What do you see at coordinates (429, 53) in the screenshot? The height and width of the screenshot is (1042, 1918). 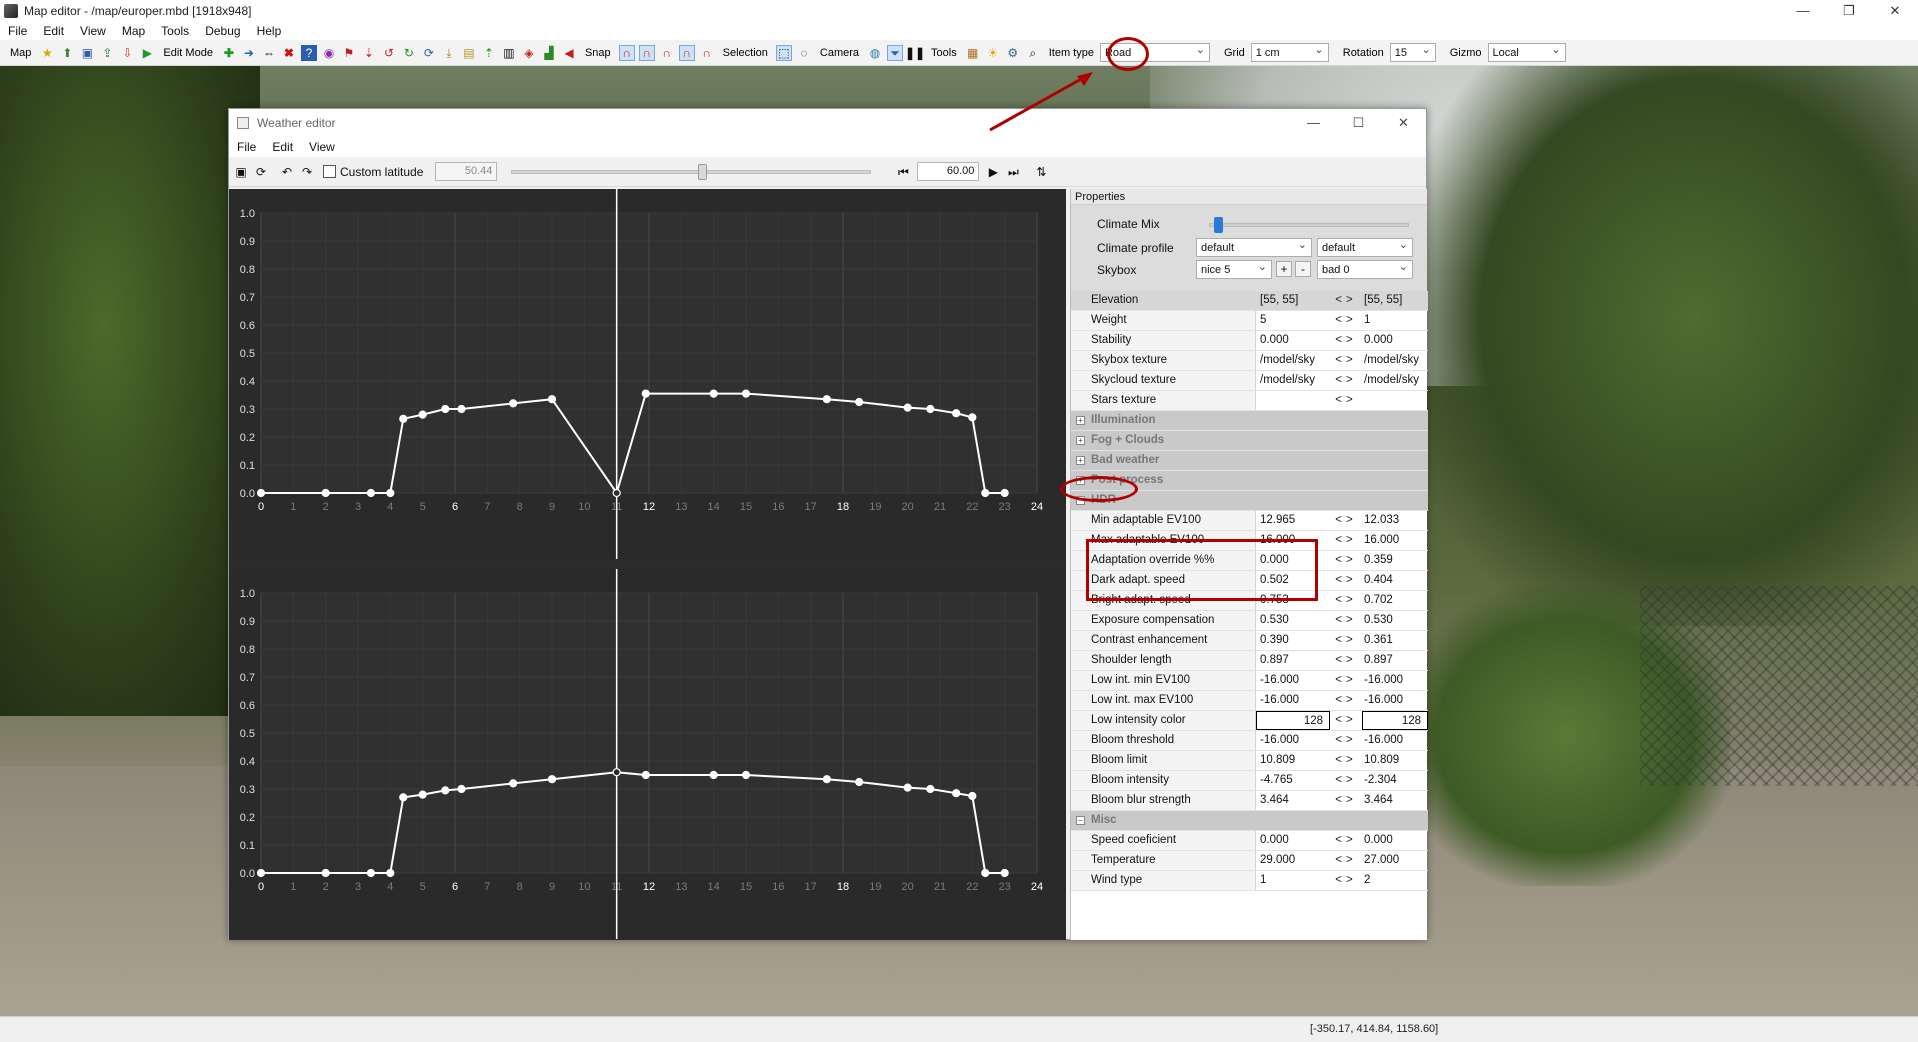 I see `refresh-icon: ⟳` at bounding box center [429, 53].